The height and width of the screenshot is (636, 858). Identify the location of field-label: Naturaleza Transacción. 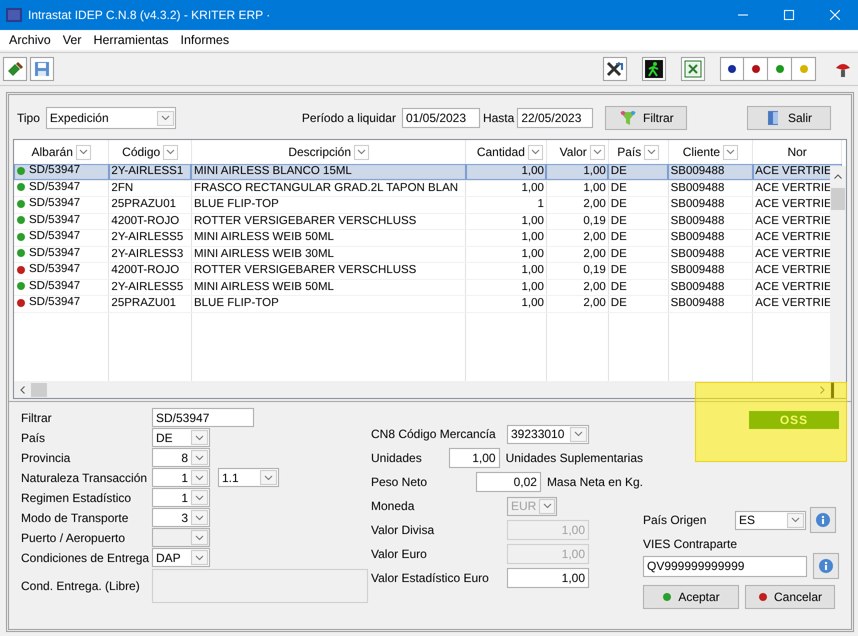
(84, 478).